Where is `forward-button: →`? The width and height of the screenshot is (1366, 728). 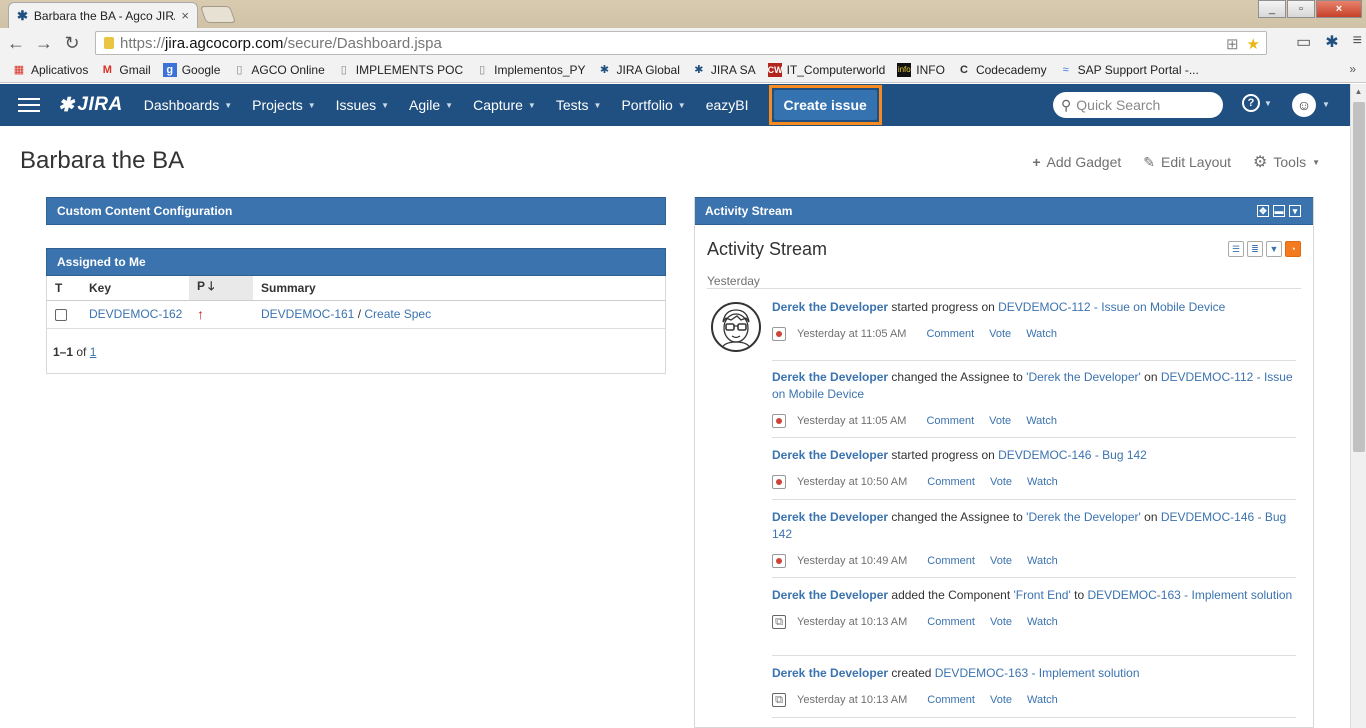 forward-button: → is located at coordinates (44, 43).